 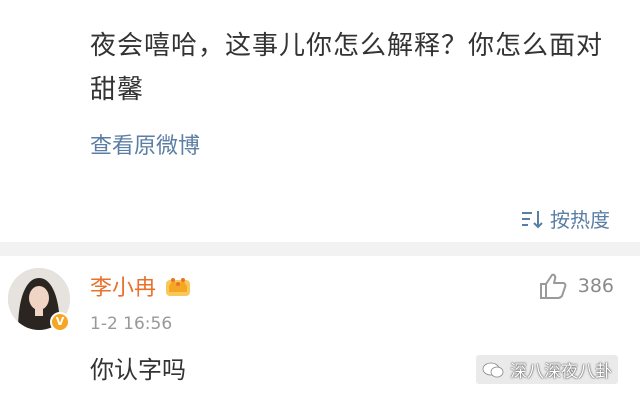 I want to click on wechat-icon, so click(x=493, y=370).